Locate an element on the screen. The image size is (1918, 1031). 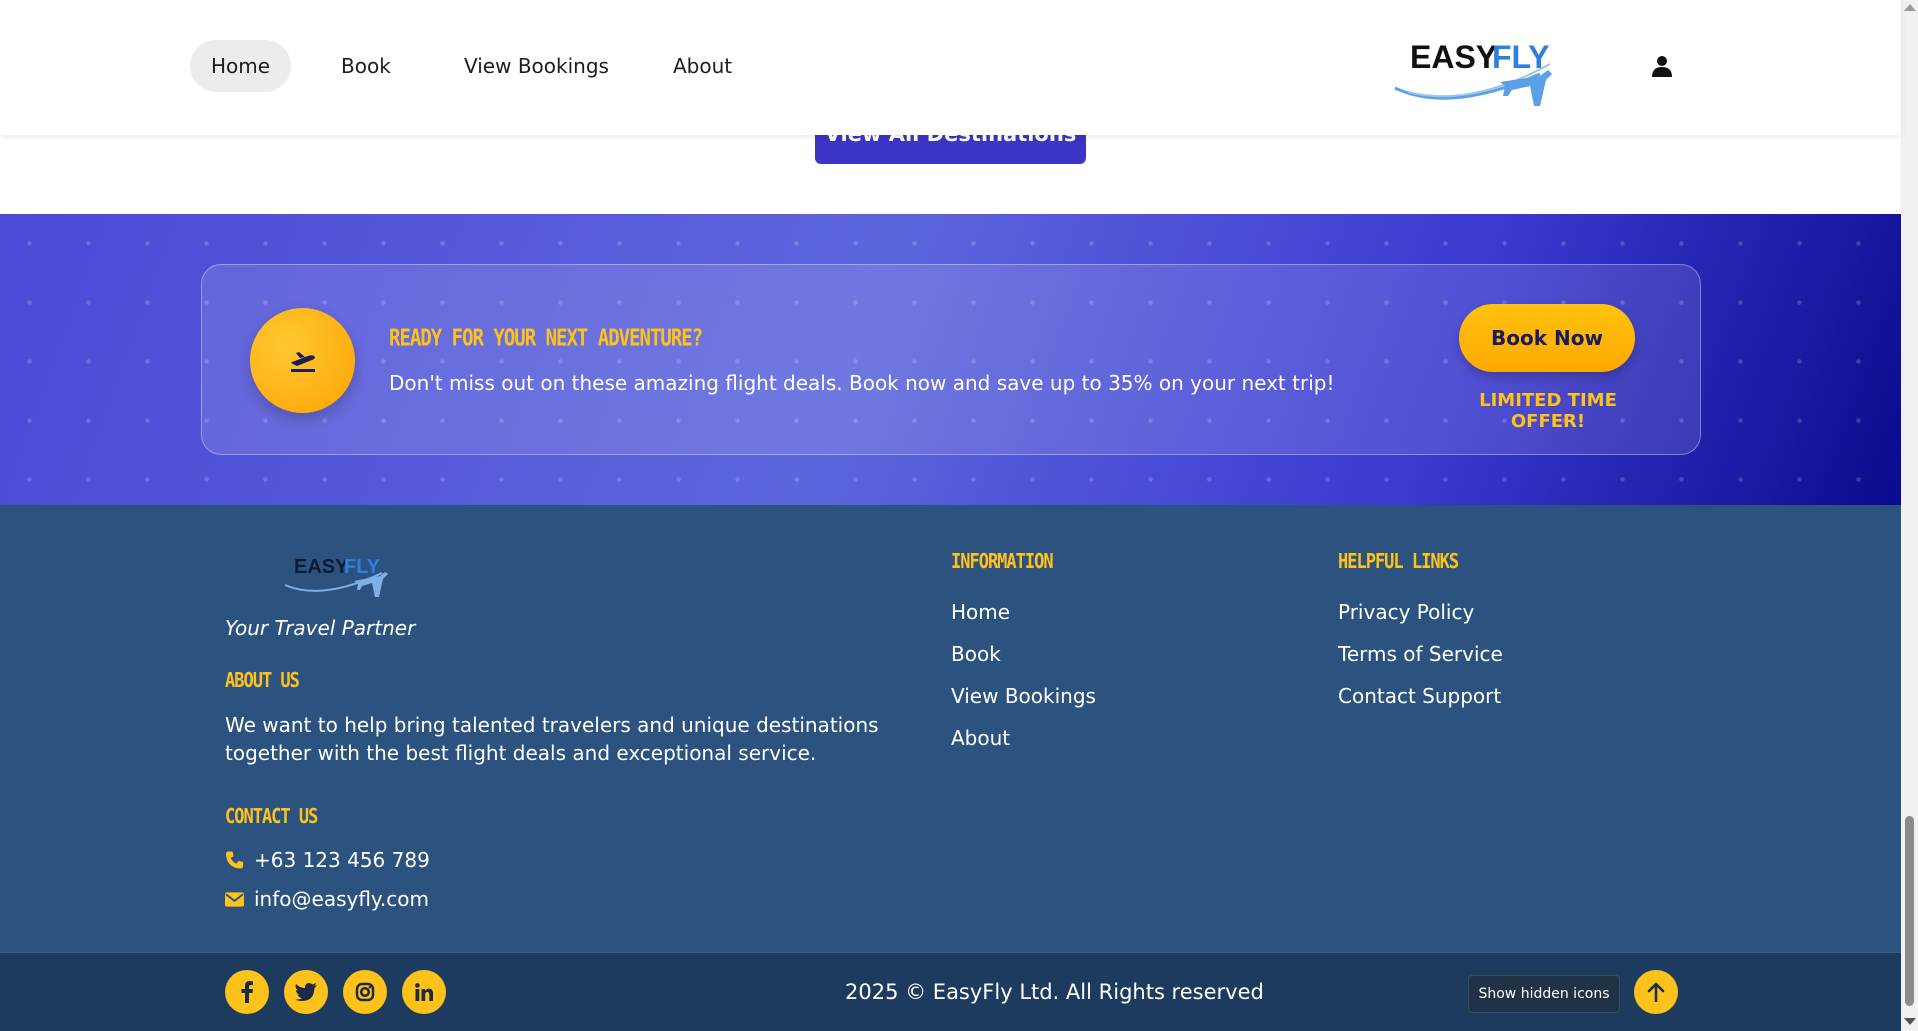
helpful-links-heading: HELPFUL LINKS is located at coordinates (1398, 562).